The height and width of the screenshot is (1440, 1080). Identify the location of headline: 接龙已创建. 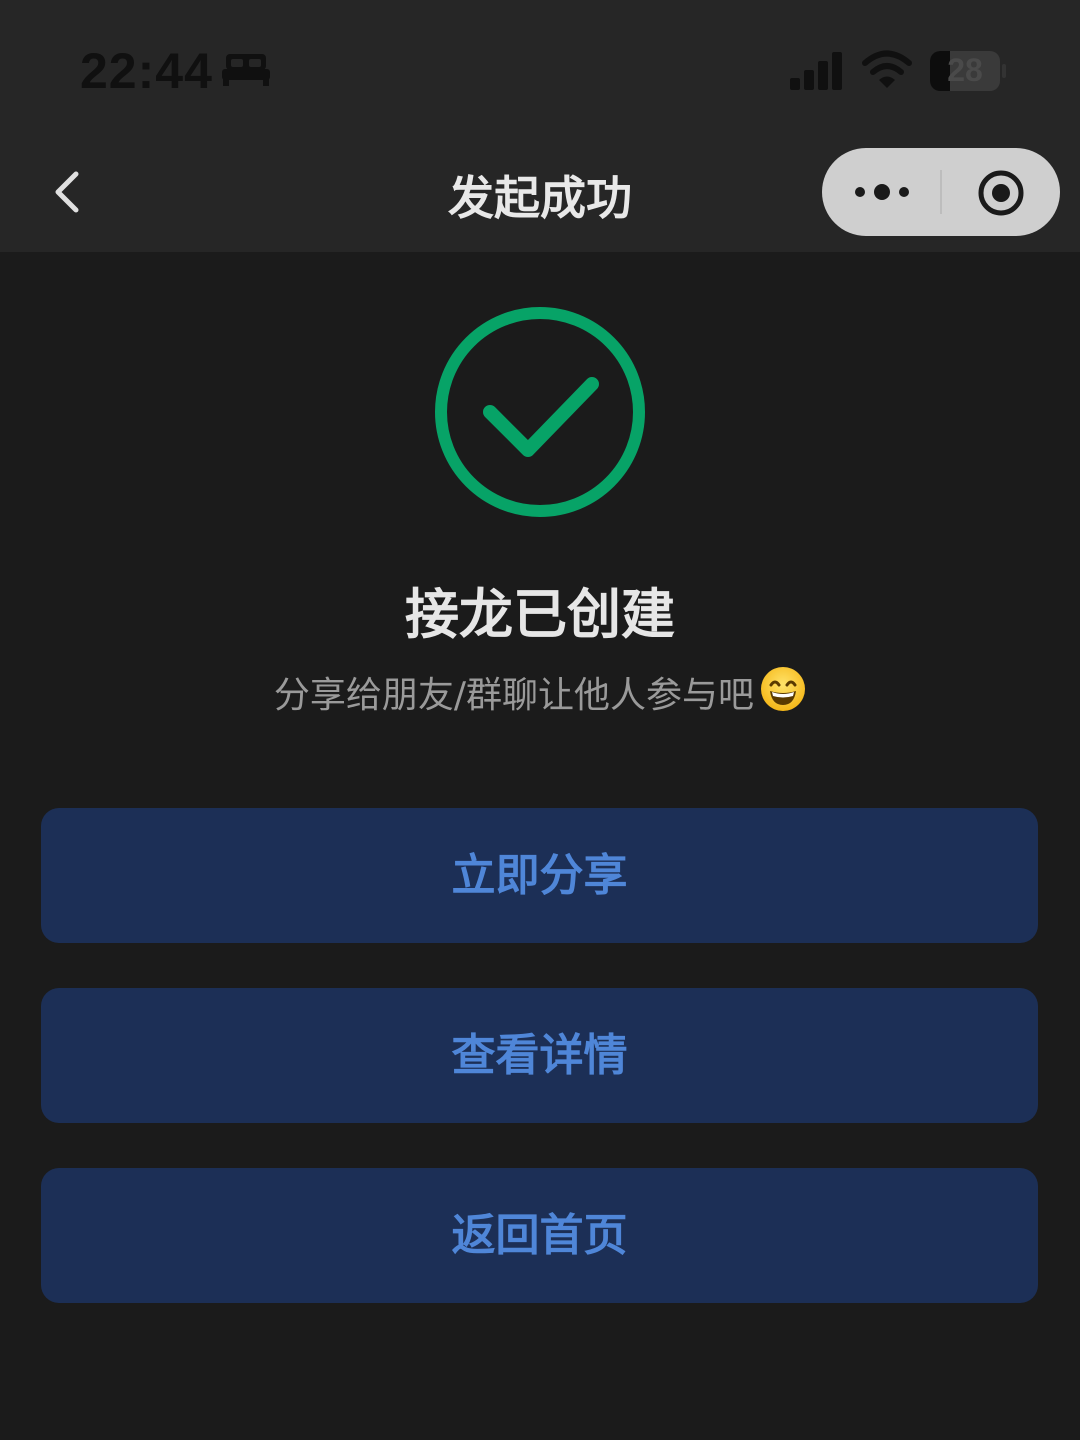
(540, 614).